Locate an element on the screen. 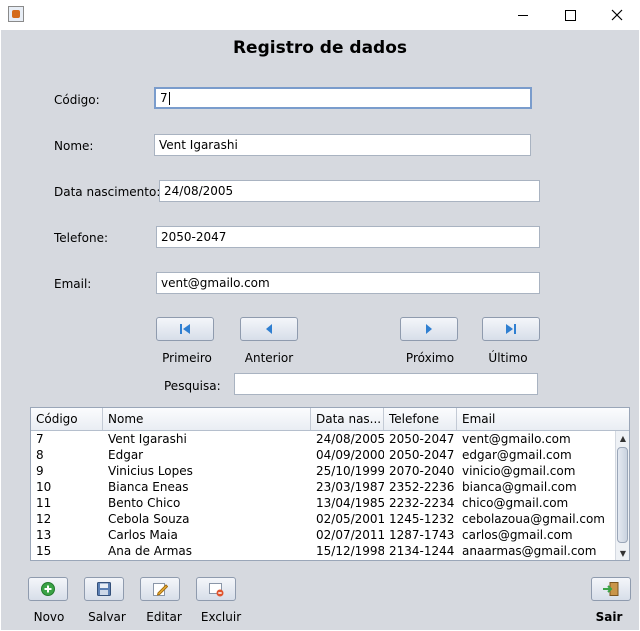 This screenshot has width=640, height=631. exit-door-icon is located at coordinates (611, 589).